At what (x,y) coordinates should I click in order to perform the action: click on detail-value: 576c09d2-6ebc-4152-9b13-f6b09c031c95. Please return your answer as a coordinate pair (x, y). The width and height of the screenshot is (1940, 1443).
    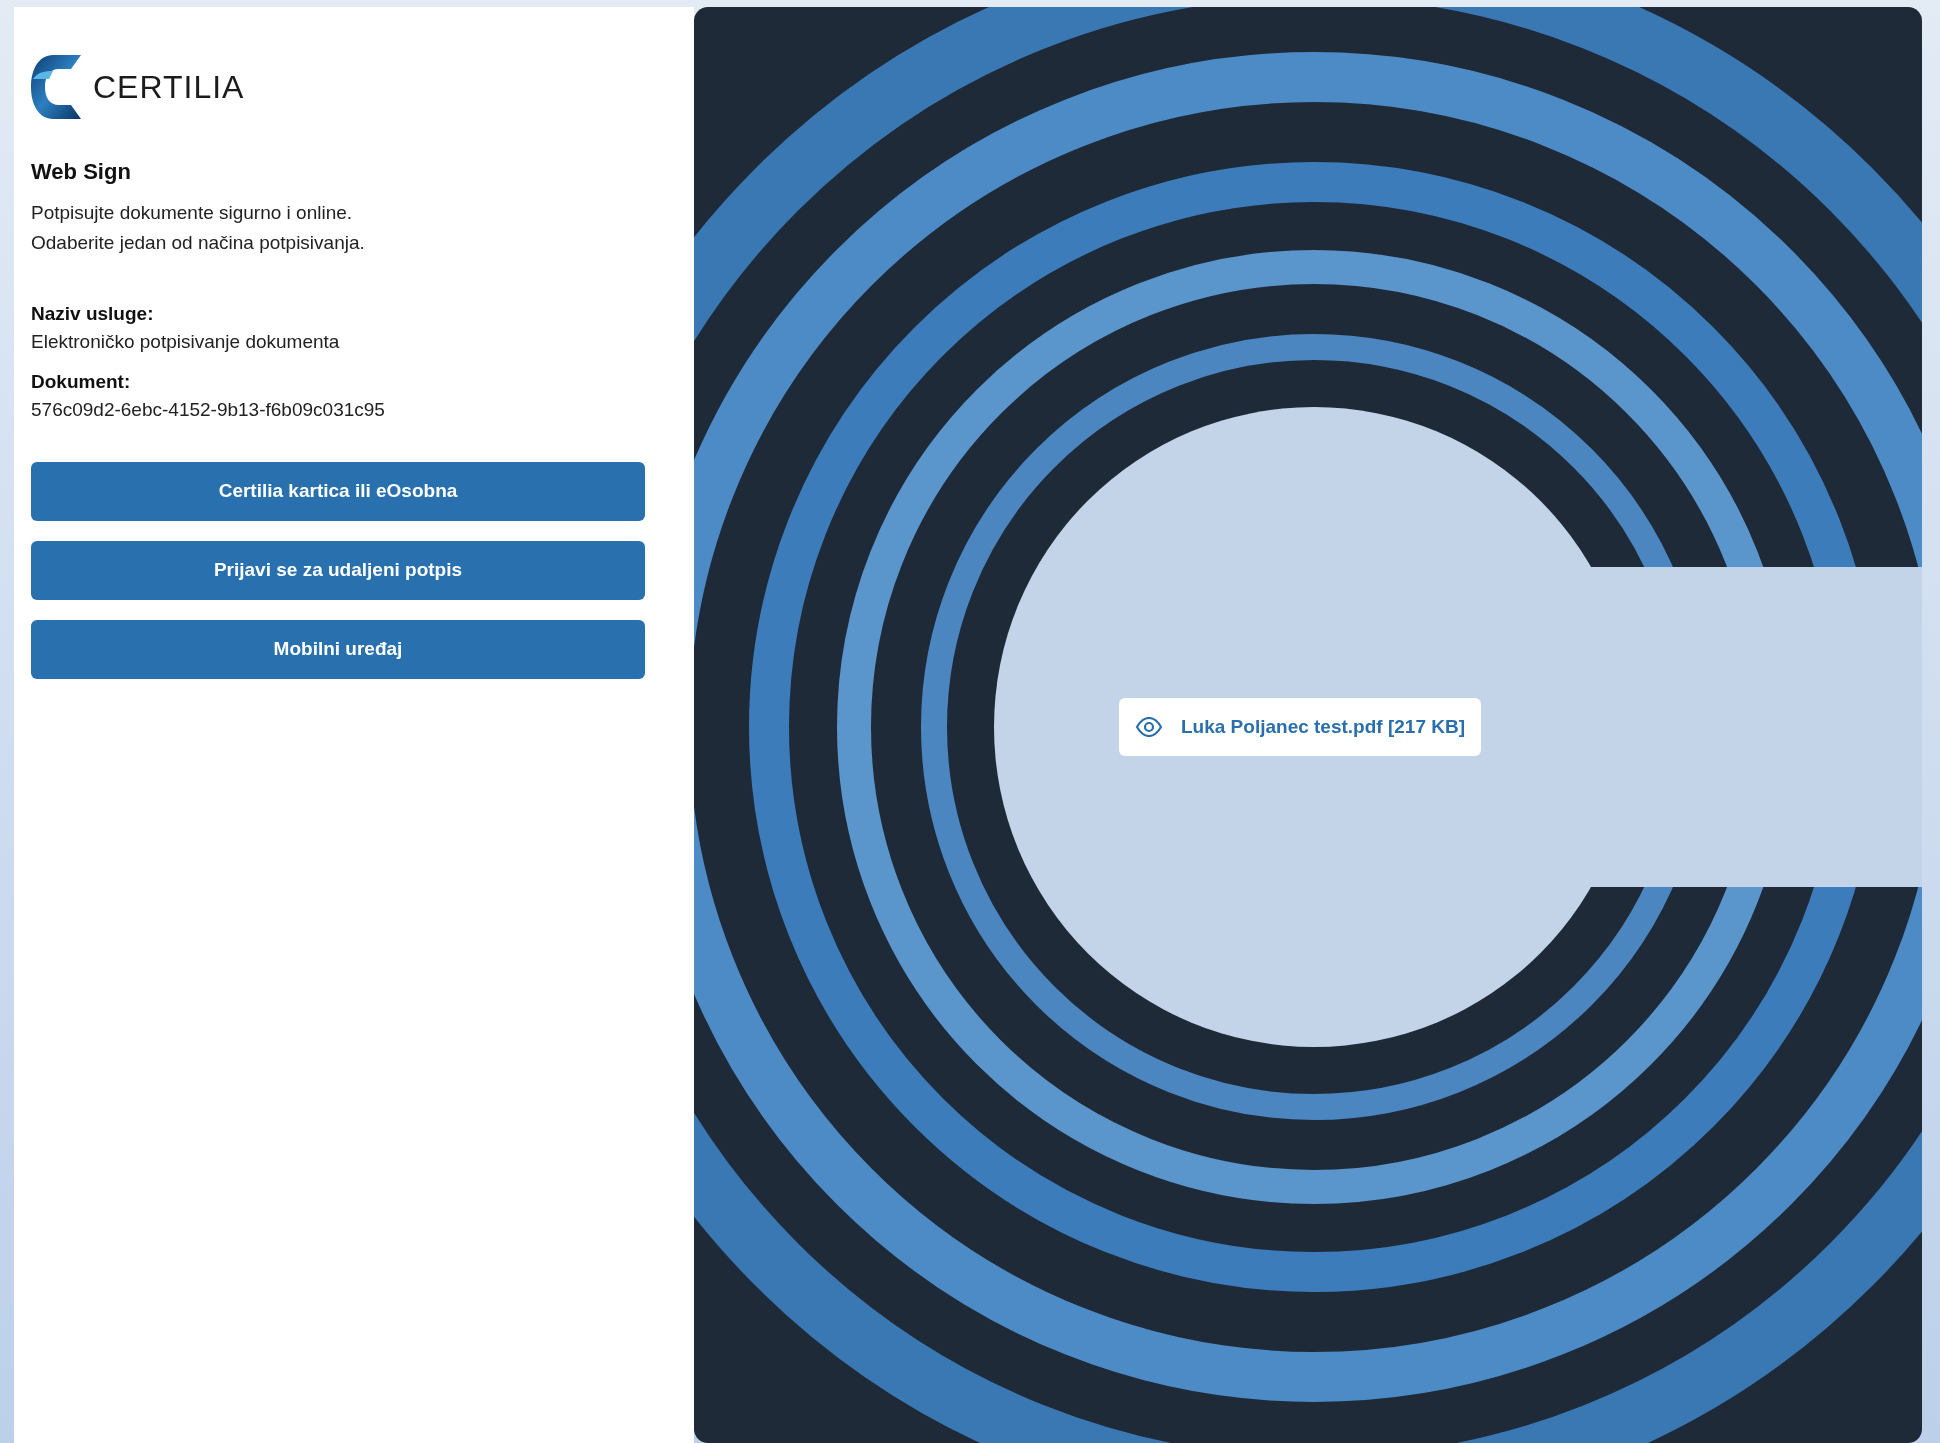
    Looking at the image, I should click on (208, 410).